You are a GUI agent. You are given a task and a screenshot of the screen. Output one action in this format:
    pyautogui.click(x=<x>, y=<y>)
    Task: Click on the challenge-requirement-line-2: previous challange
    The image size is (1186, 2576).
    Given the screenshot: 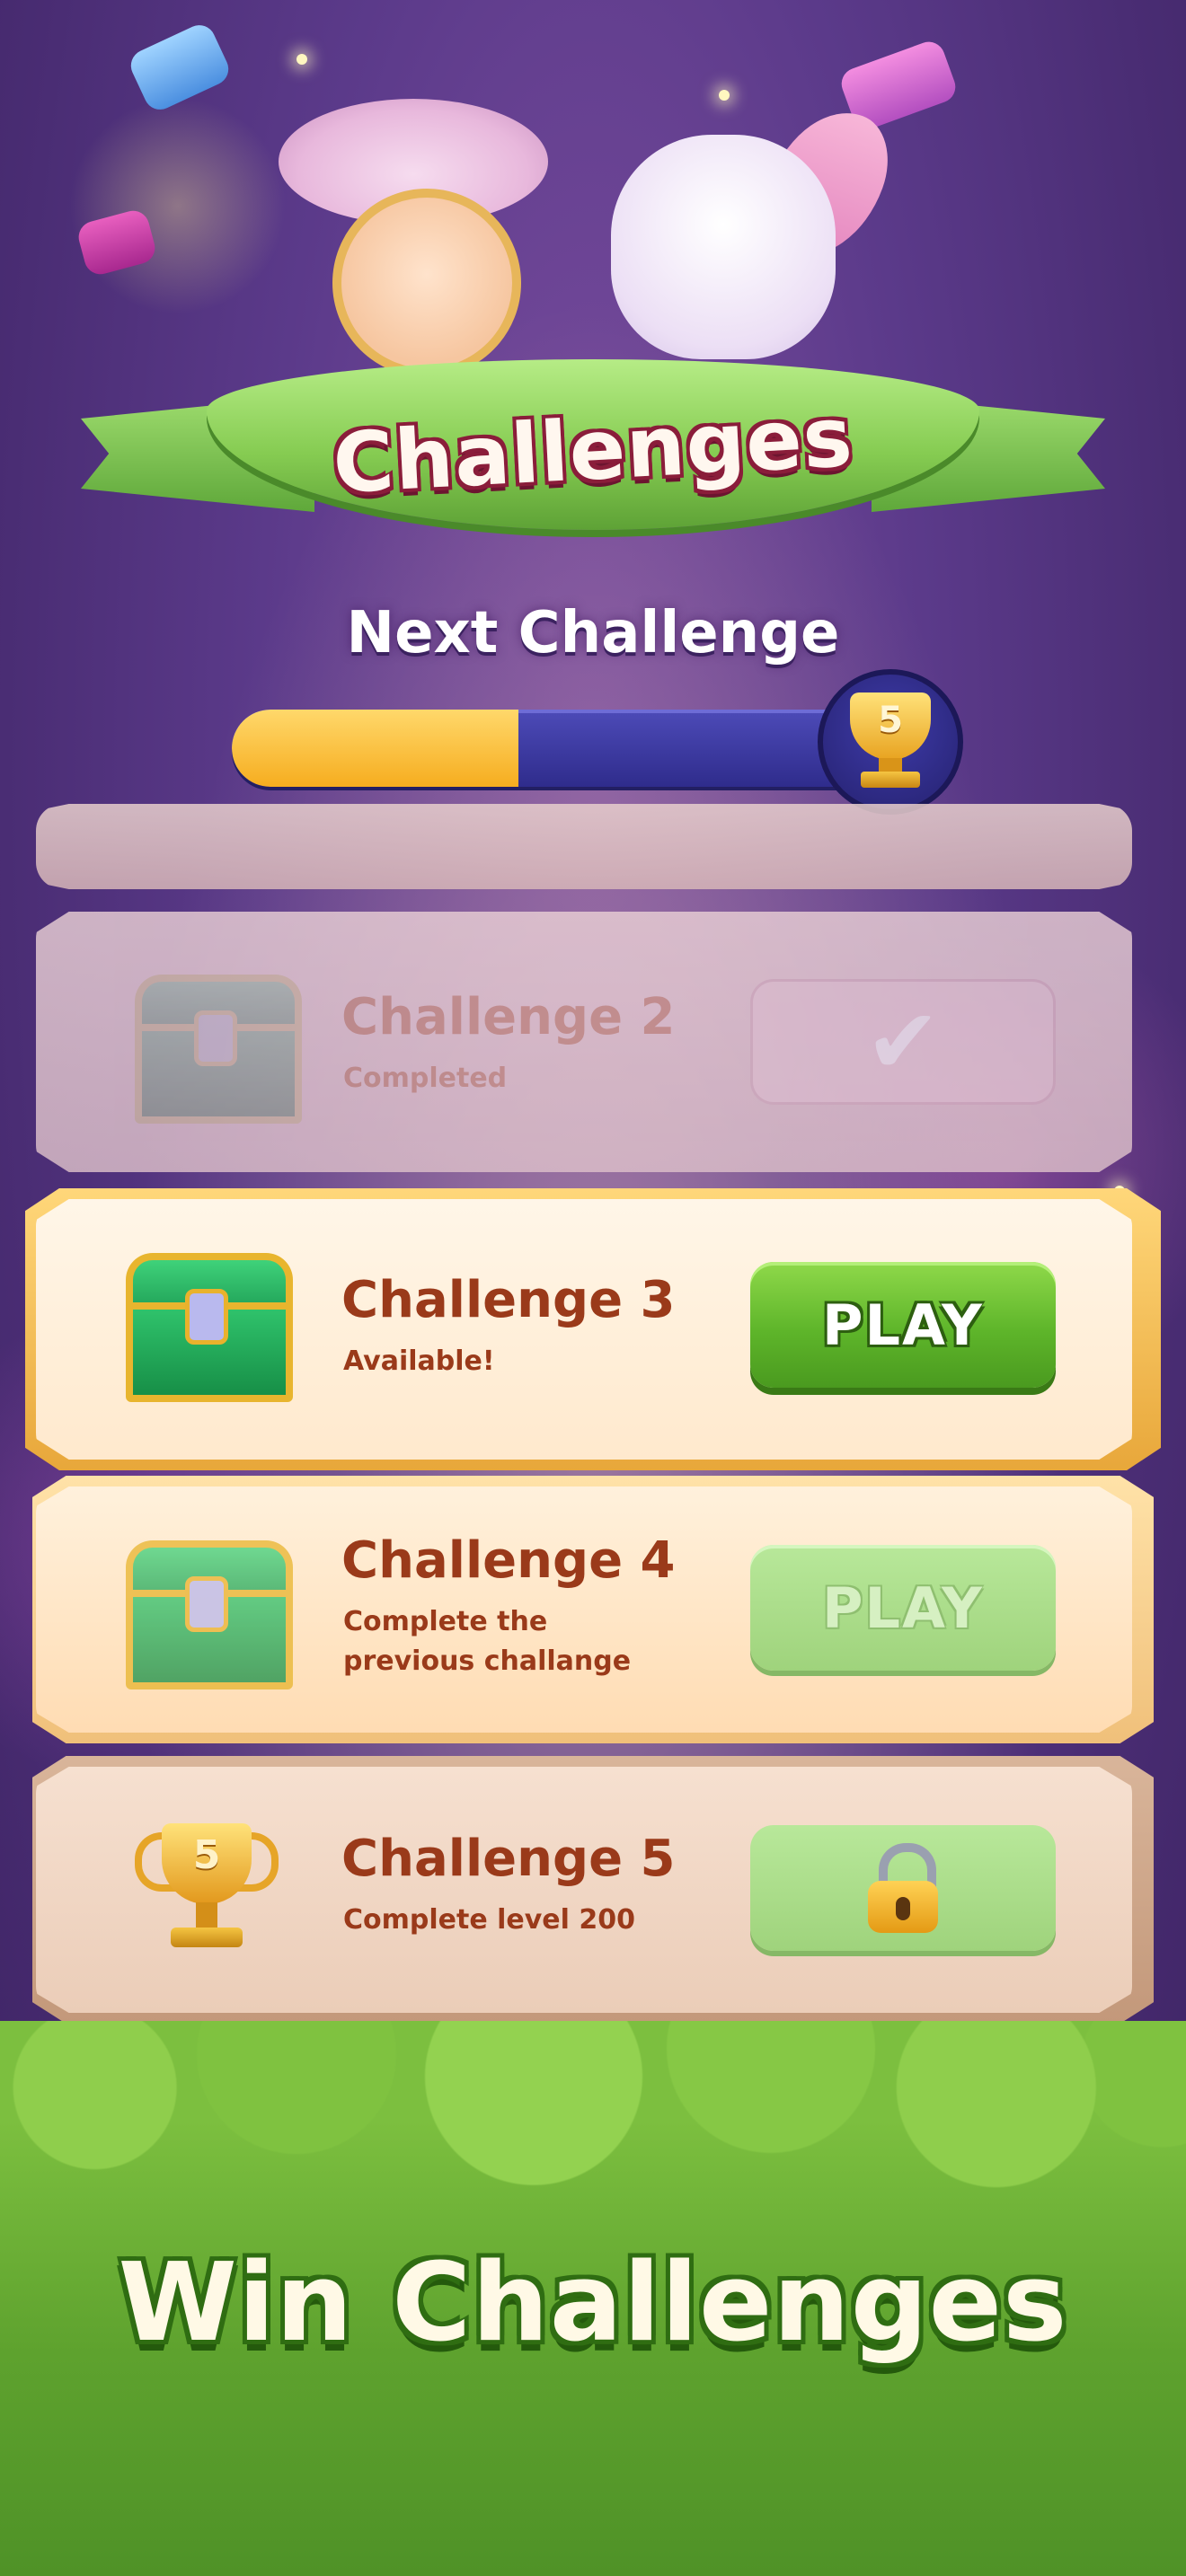 What is the action you would take?
    pyautogui.click(x=487, y=1661)
    